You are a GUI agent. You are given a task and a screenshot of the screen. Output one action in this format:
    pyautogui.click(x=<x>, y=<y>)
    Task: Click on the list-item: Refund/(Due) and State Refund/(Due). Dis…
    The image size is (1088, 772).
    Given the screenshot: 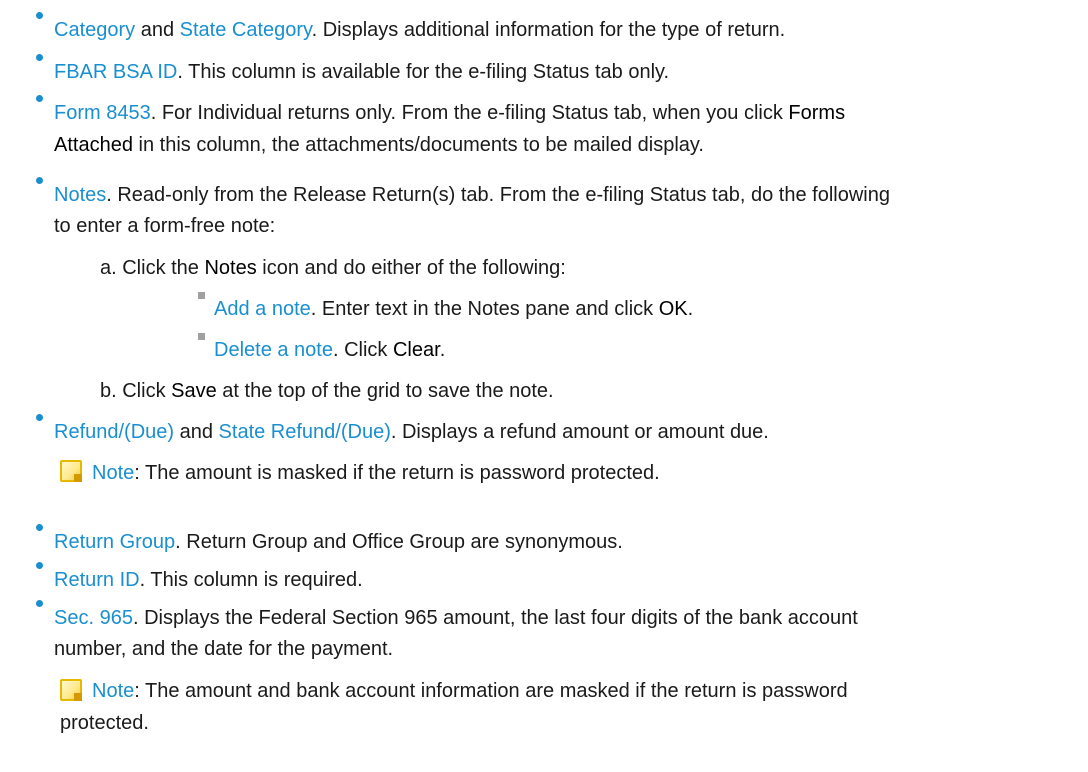 What is the action you would take?
    pyautogui.click(x=411, y=432)
    